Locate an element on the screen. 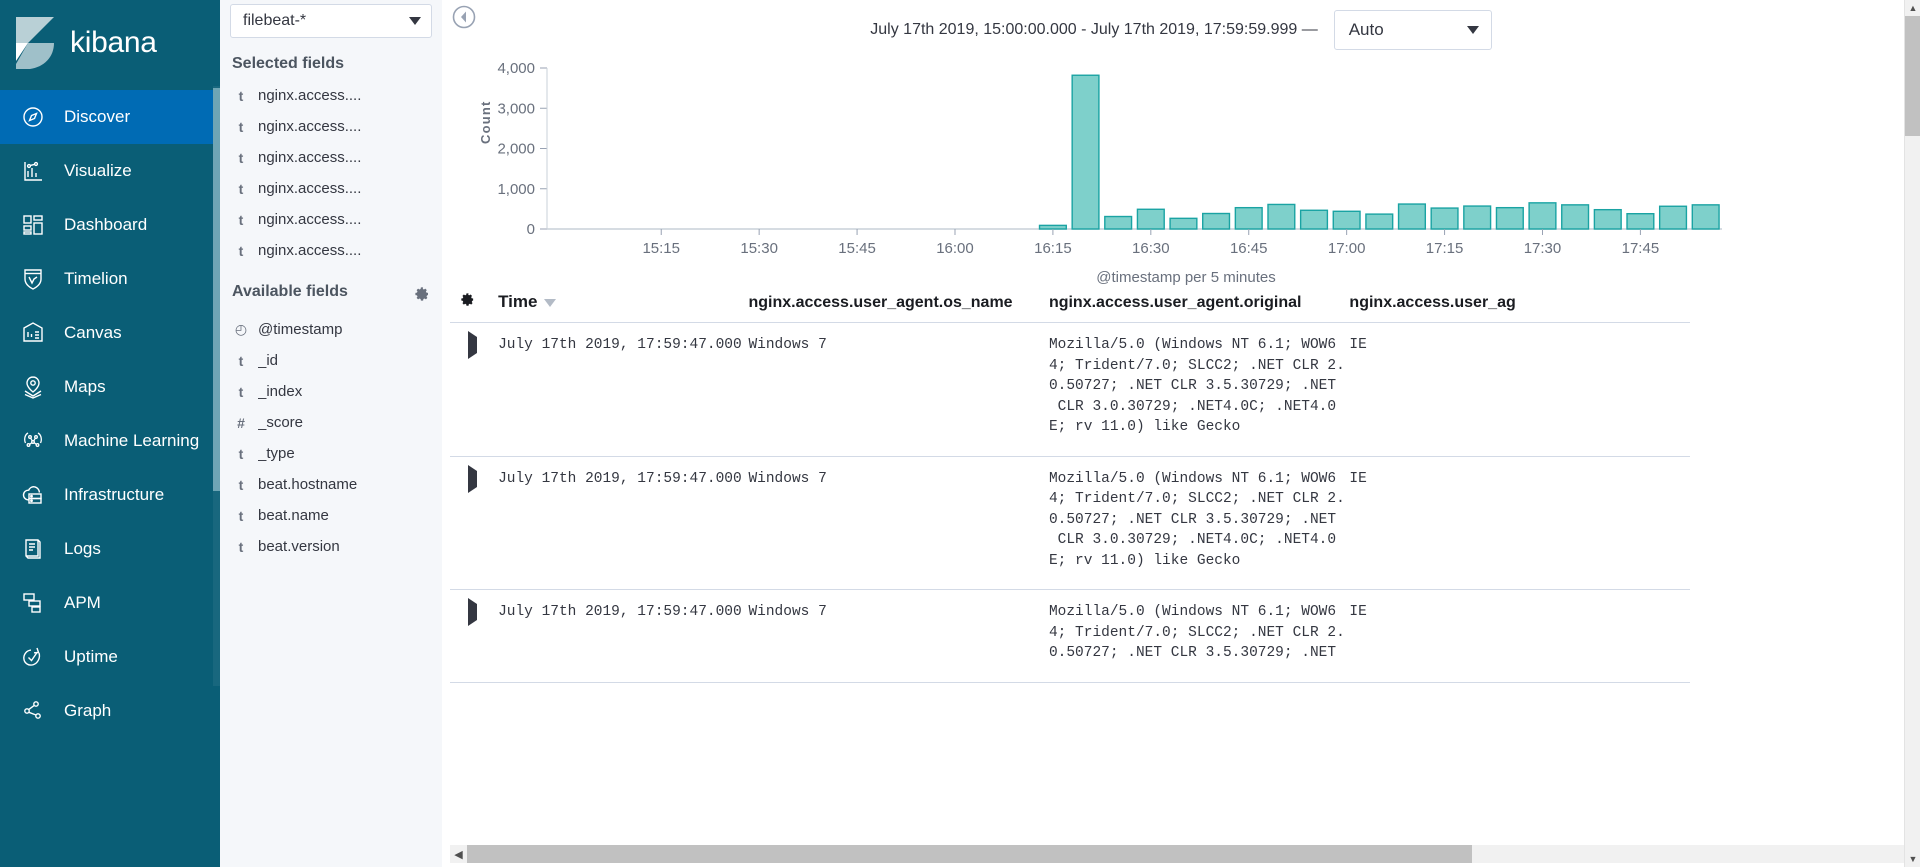  field-name: beat.name is located at coordinates (293, 515).